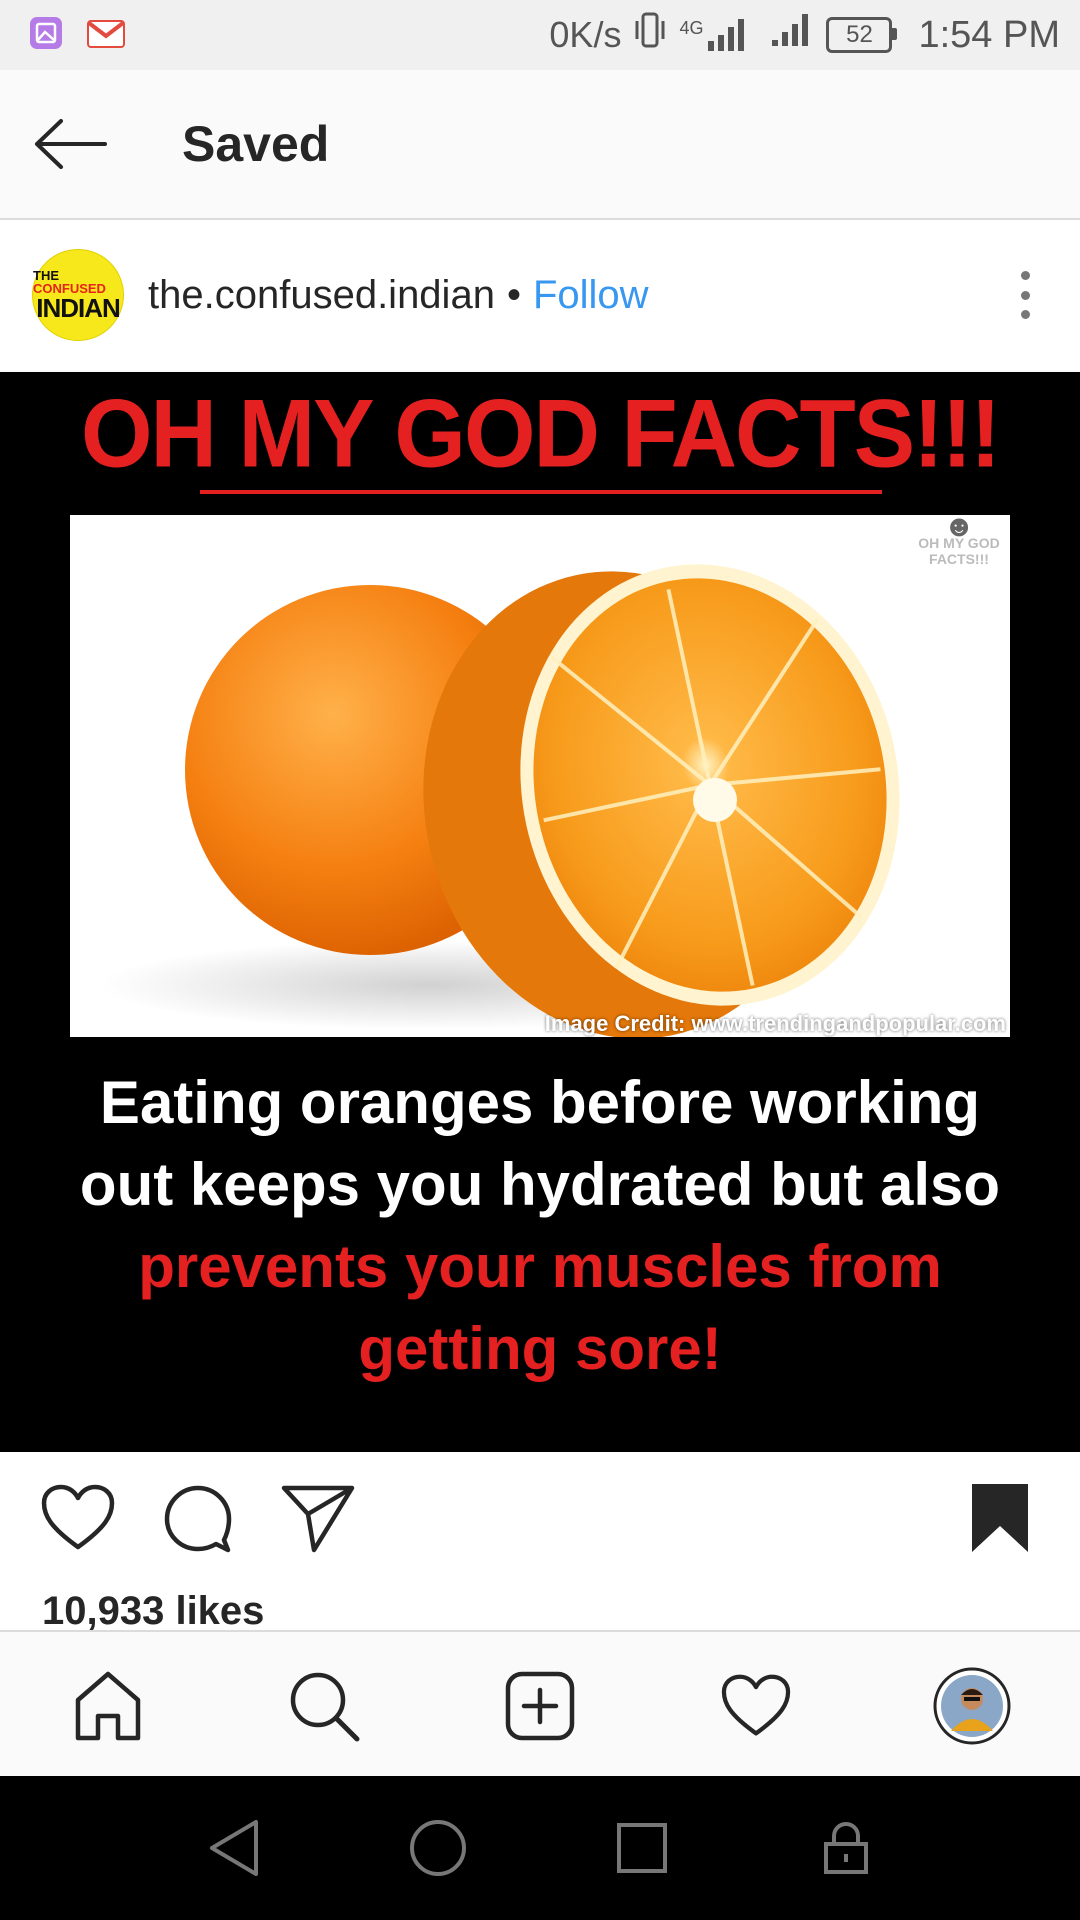 The image size is (1080, 1920). I want to click on system-home-button, so click(438, 1848).